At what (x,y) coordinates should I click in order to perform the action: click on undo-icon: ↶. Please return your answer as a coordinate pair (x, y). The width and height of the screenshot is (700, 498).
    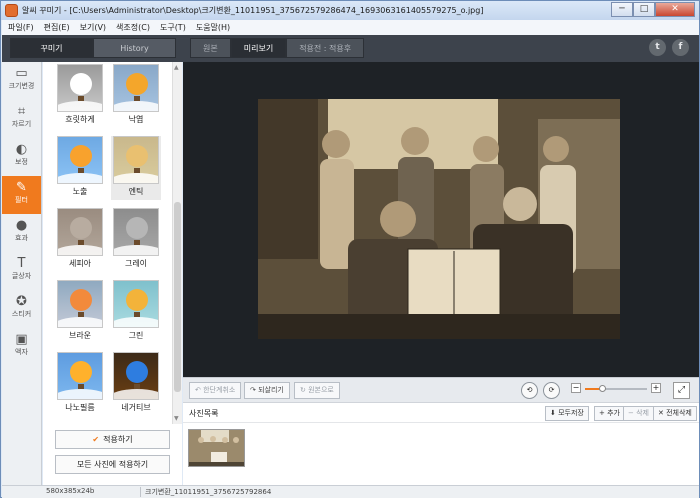
    Looking at the image, I should click on (199, 390).